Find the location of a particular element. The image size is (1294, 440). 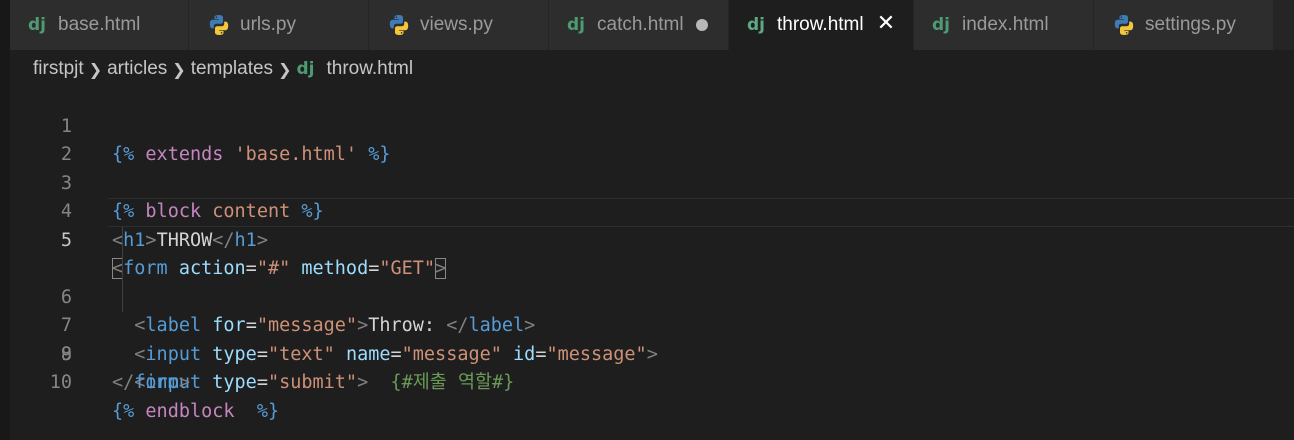

tab-label: catch.html is located at coordinates (640, 24).